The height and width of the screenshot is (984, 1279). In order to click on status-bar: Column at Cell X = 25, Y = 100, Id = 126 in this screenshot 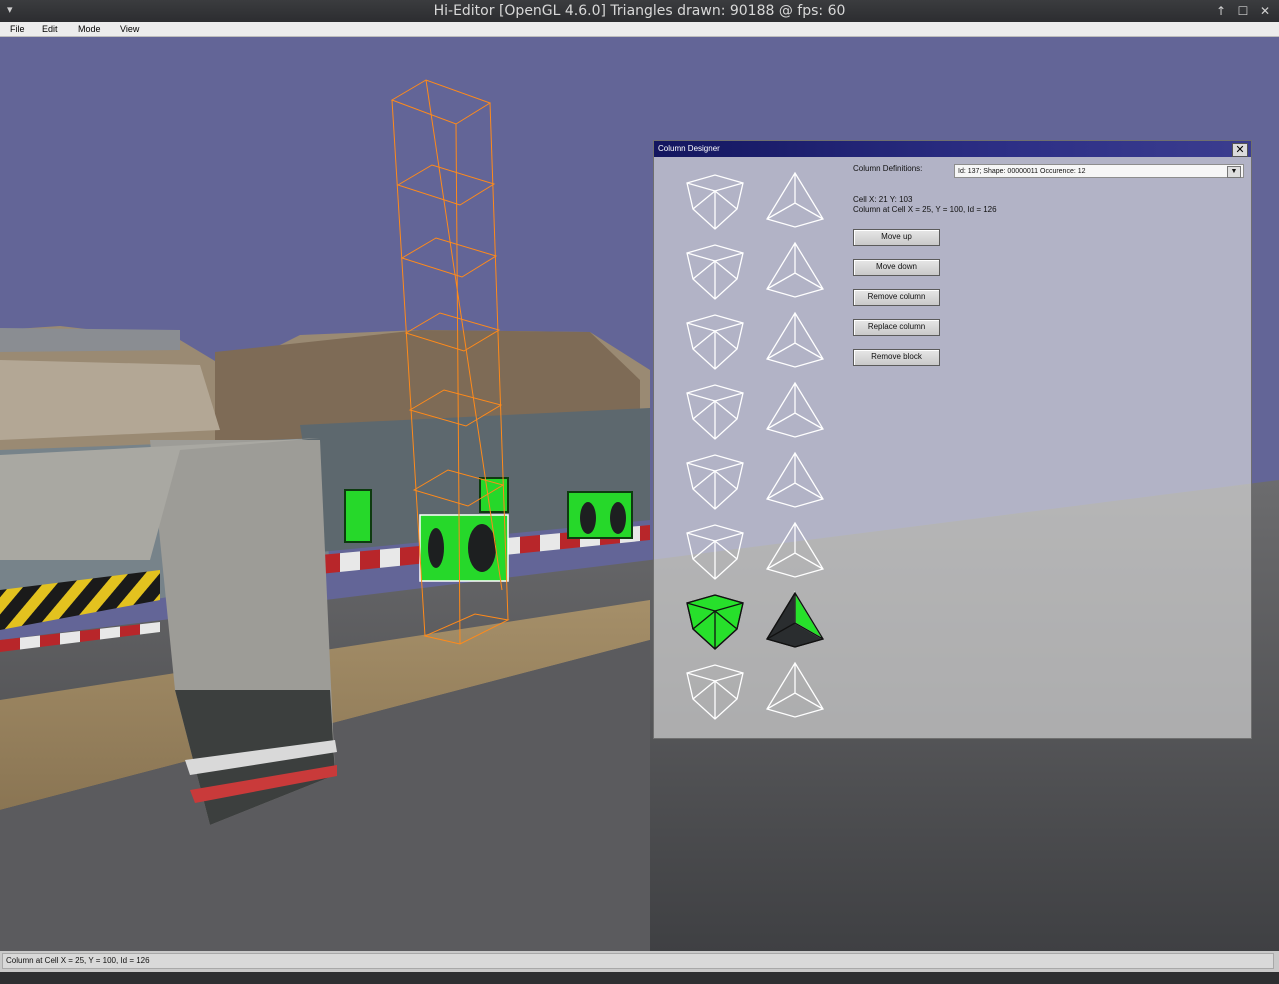, I will do `click(639, 967)`.